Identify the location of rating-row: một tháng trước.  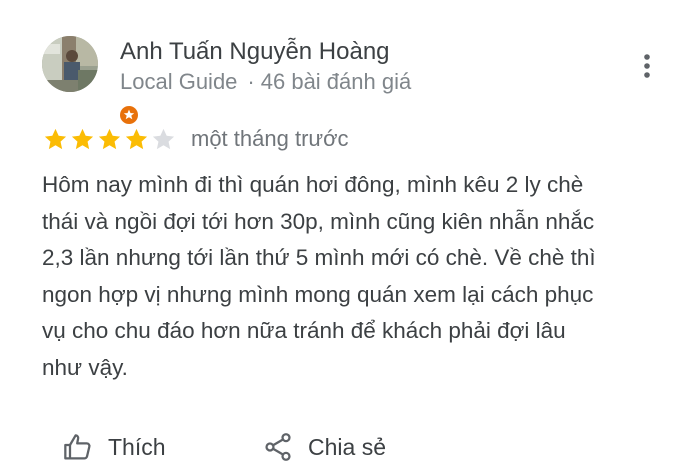
(195, 139).